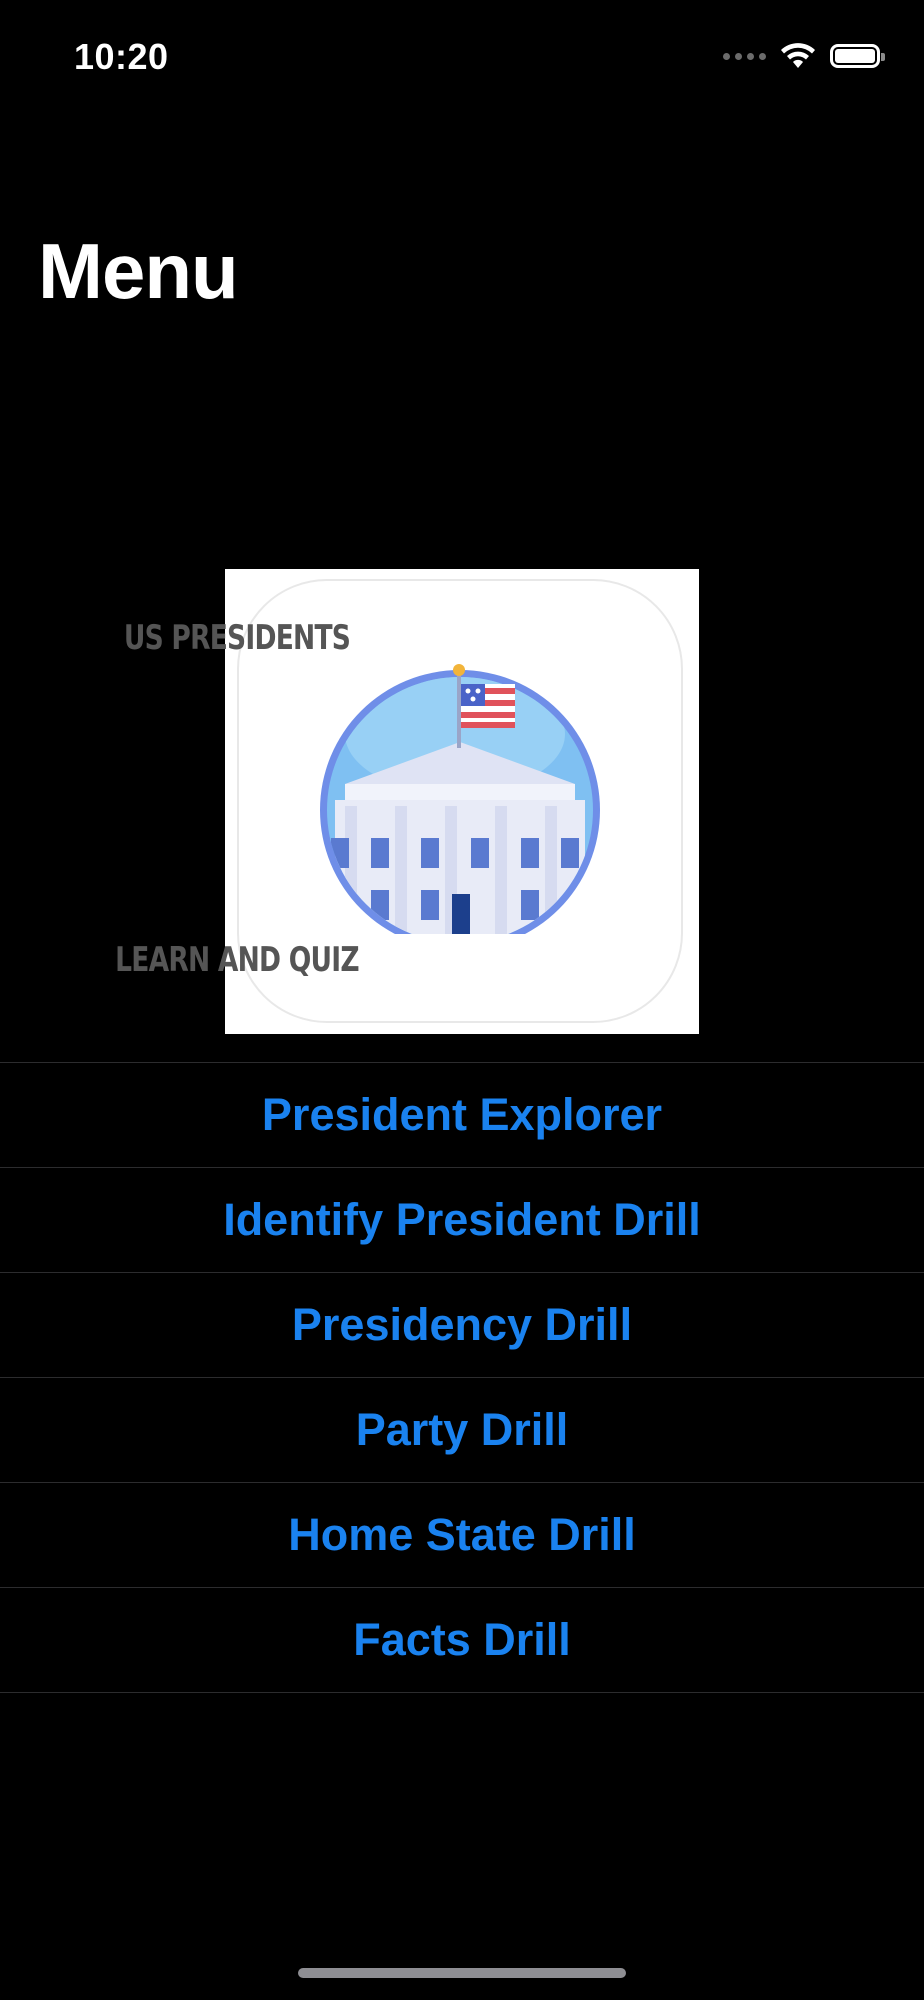 The width and height of the screenshot is (924, 2000). What do you see at coordinates (138, 271) in the screenshot?
I see `page-title: Menu` at bounding box center [138, 271].